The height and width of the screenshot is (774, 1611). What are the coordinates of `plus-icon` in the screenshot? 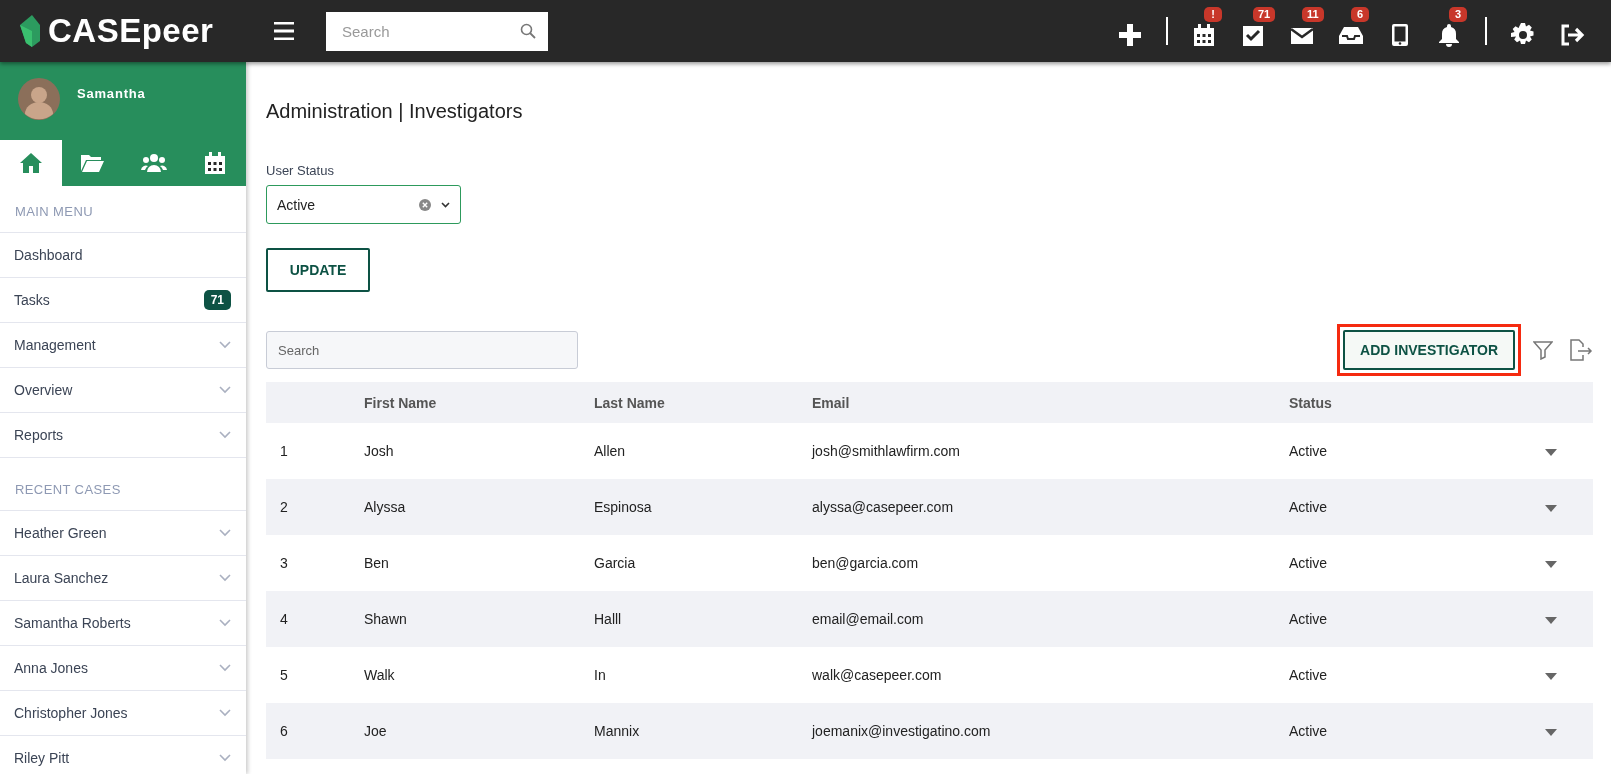 It's located at (1130, 35).